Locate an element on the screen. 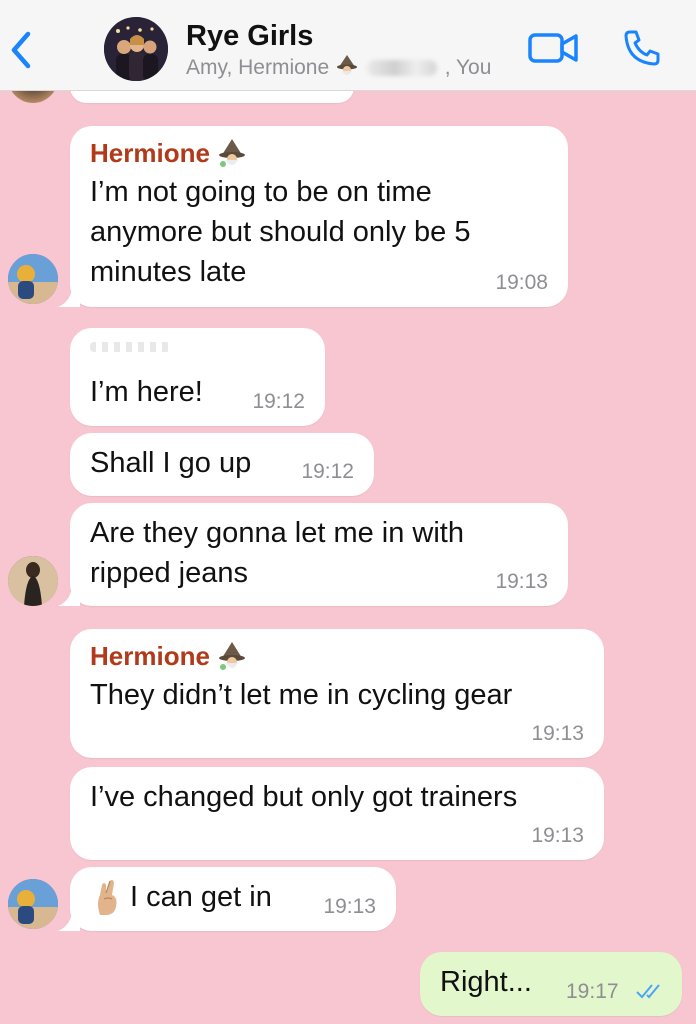  message-text: Shall I go up is located at coordinates (171, 463).